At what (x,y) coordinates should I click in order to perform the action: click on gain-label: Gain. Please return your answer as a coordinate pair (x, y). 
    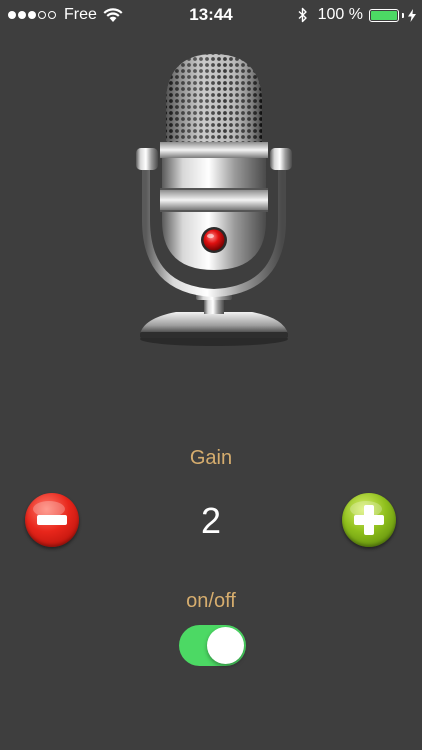
    Looking at the image, I should click on (211, 458).